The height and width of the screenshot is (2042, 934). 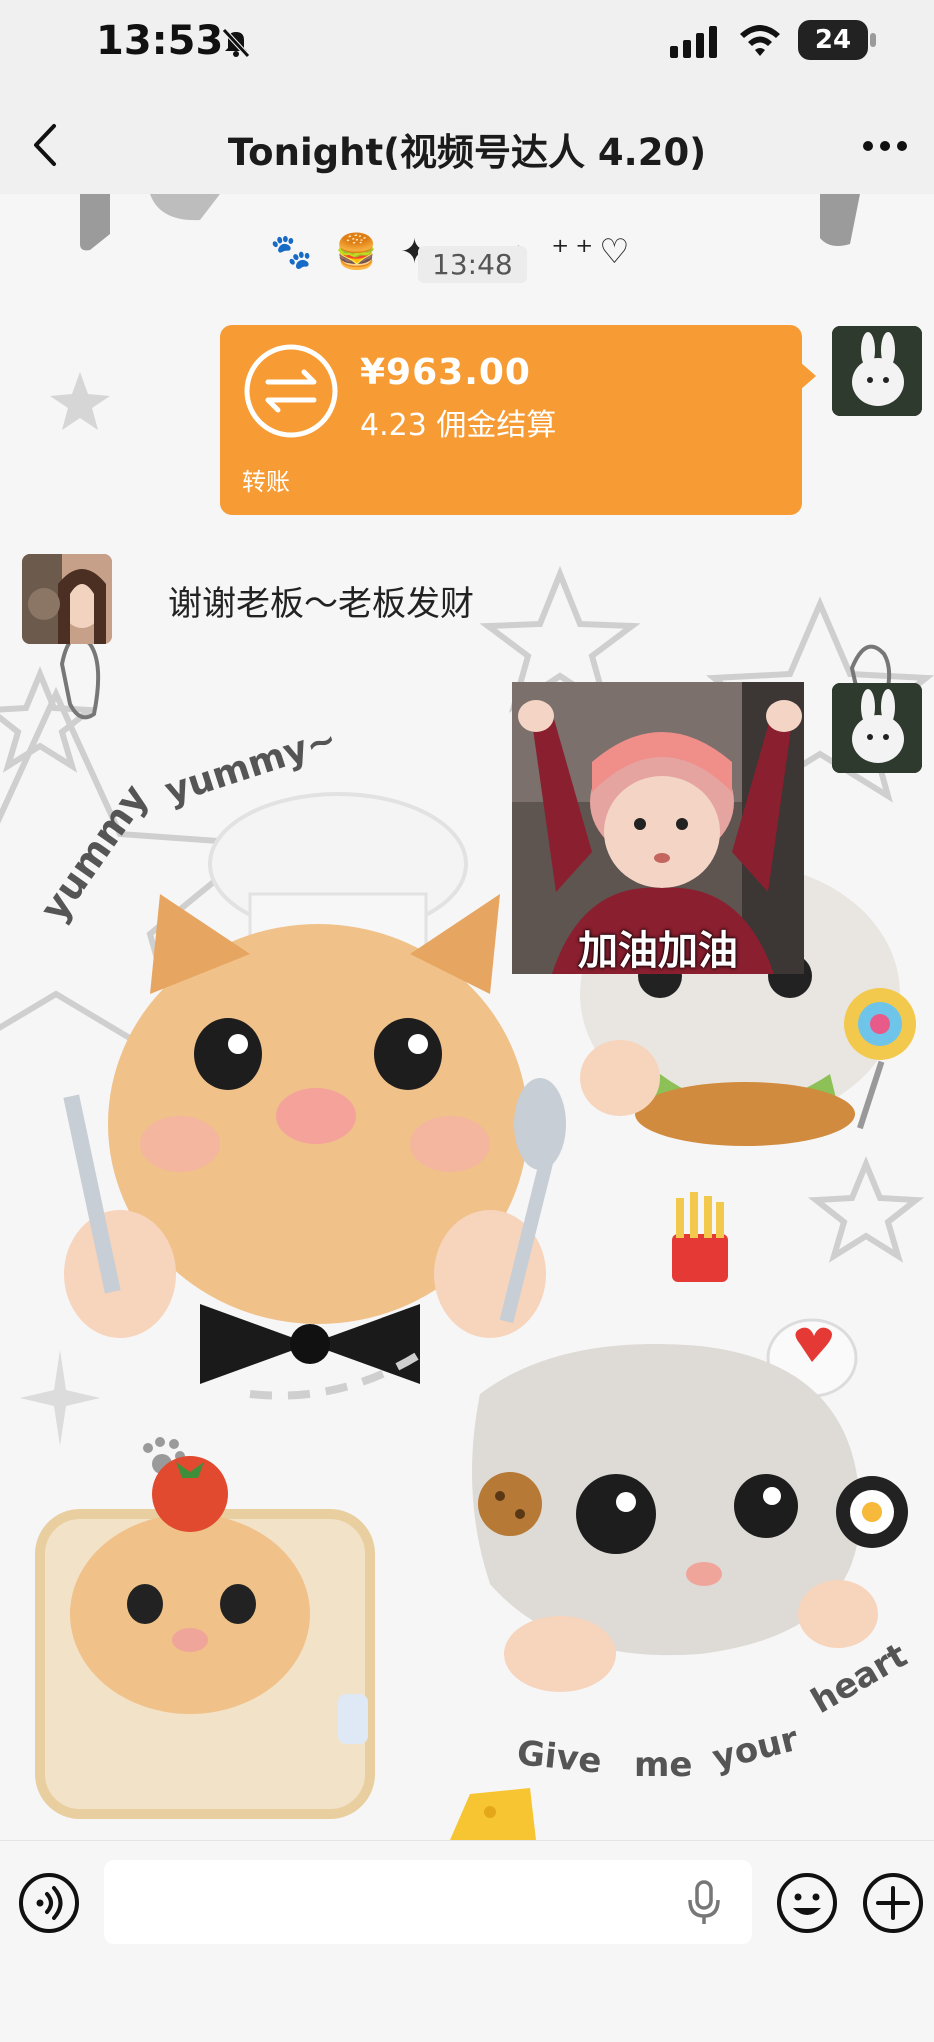 I want to click on battery-icon: 24, so click(x=833, y=40).